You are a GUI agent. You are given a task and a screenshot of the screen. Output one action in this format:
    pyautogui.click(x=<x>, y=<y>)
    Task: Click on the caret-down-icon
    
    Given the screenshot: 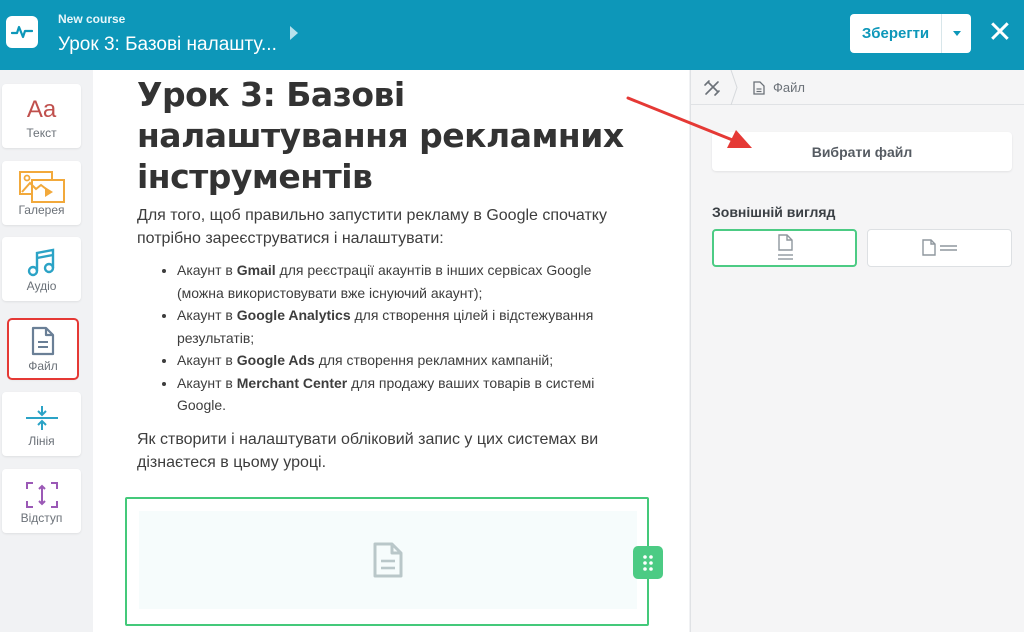 What is the action you would take?
    pyautogui.click(x=956, y=33)
    